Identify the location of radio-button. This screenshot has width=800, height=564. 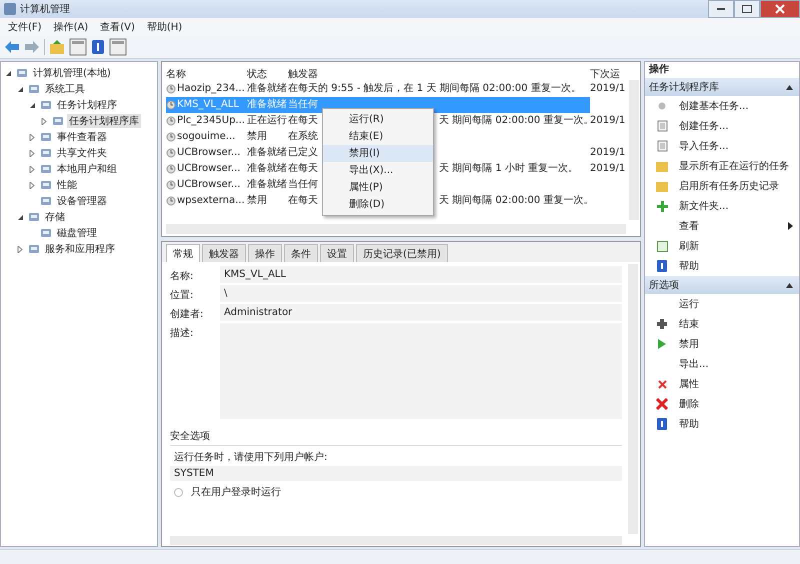
(178, 492).